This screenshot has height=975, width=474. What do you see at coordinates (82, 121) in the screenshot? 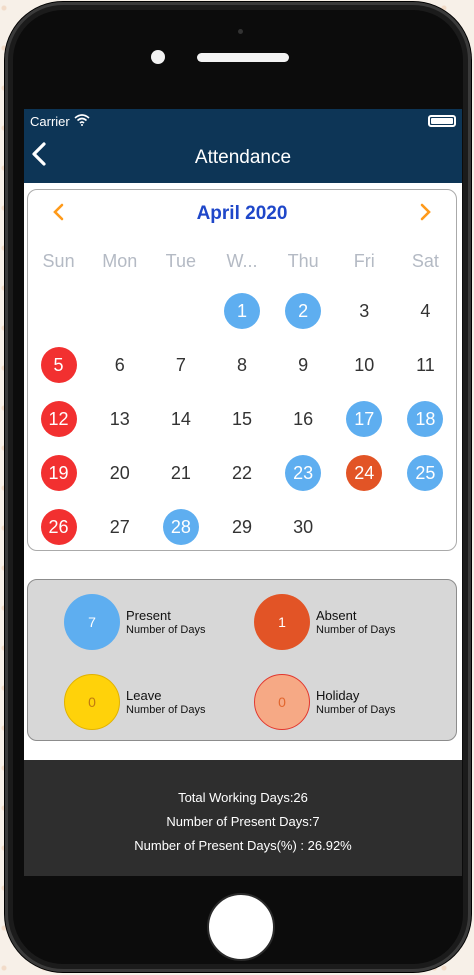
I see `wifi-icon` at bounding box center [82, 121].